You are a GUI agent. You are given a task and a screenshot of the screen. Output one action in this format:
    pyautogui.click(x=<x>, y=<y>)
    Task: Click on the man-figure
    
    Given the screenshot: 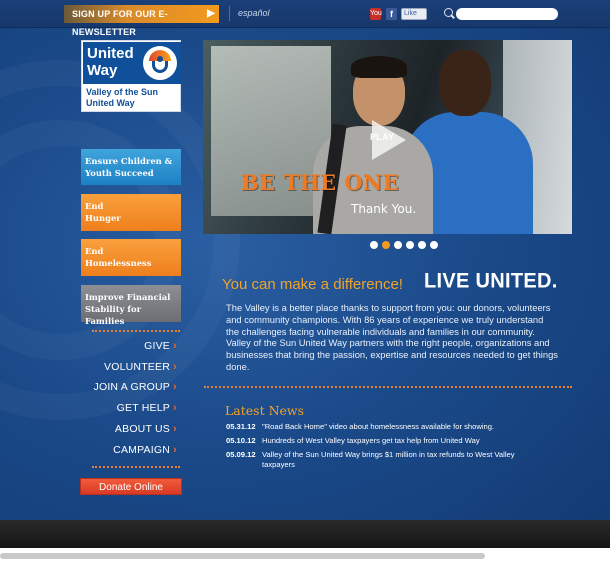 What is the action you would take?
    pyautogui.click(x=465, y=83)
    